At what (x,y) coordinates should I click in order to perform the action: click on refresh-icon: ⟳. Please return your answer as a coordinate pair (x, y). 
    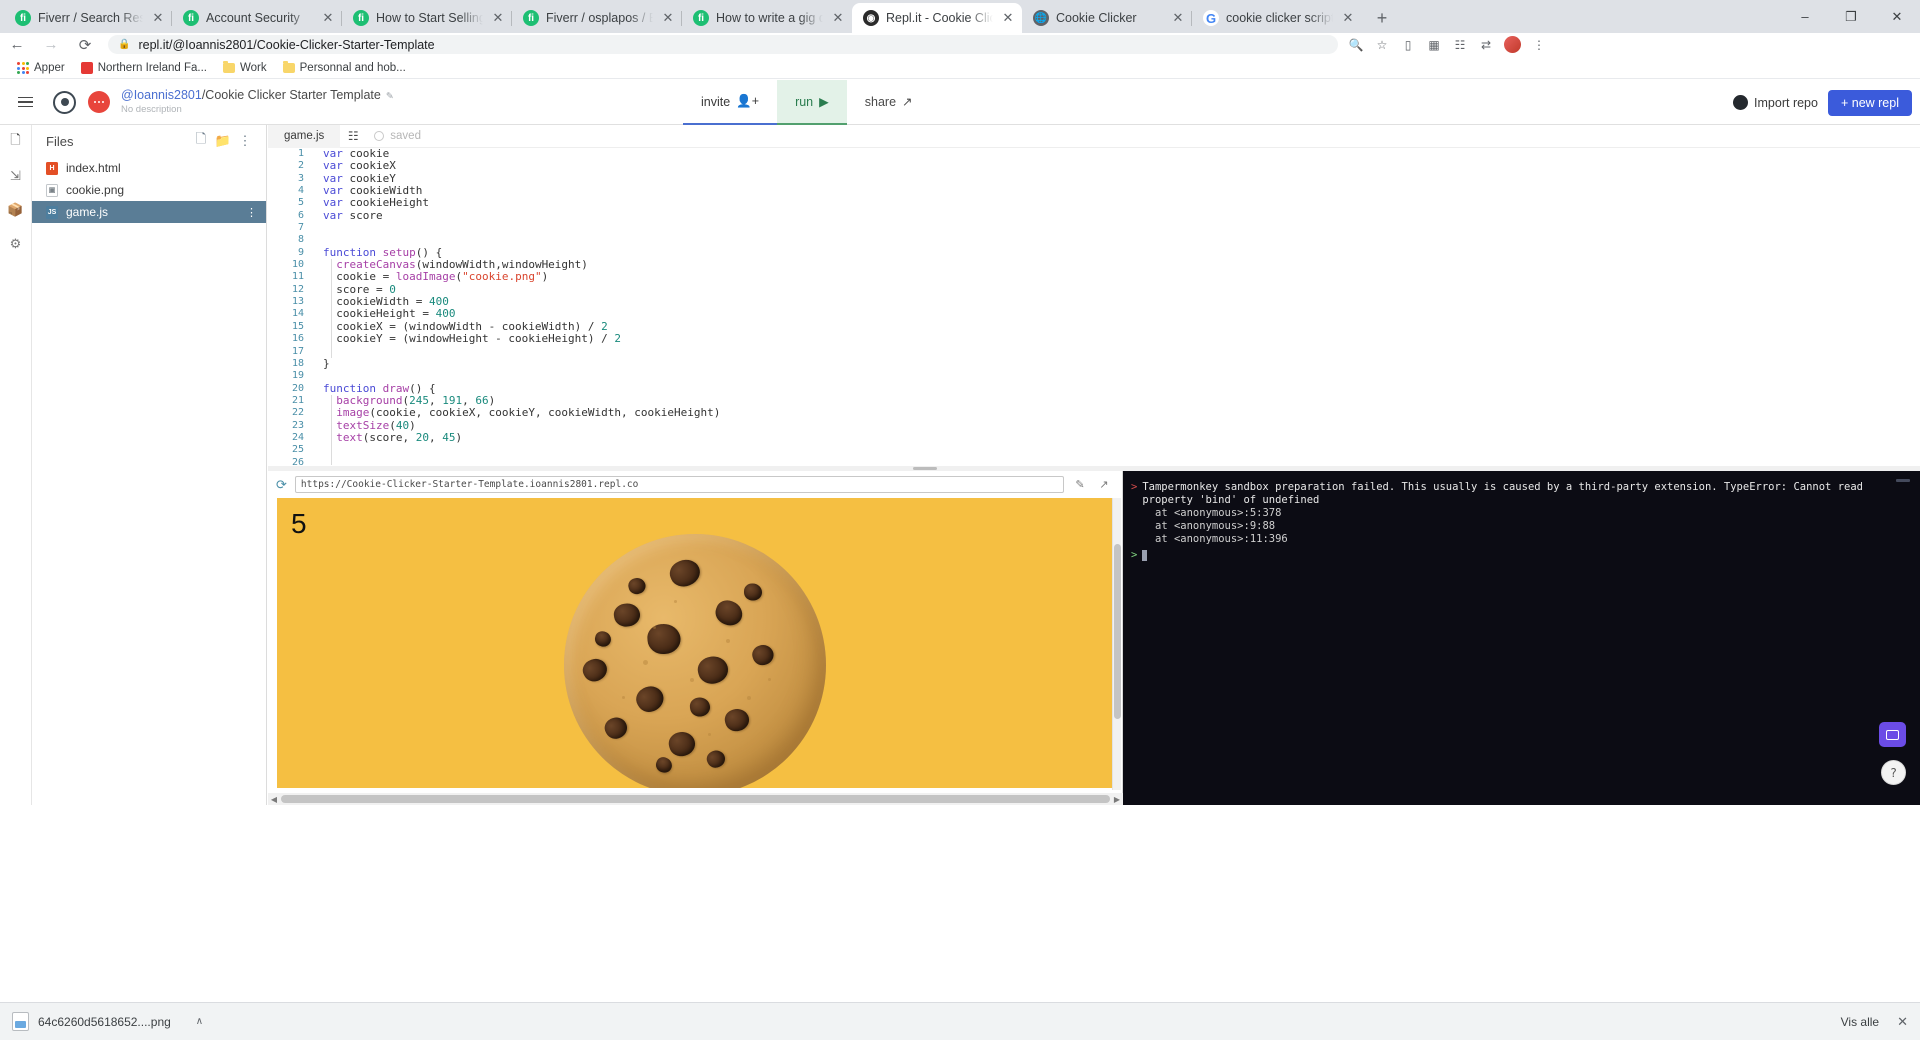
    Looking at the image, I should click on (281, 485).